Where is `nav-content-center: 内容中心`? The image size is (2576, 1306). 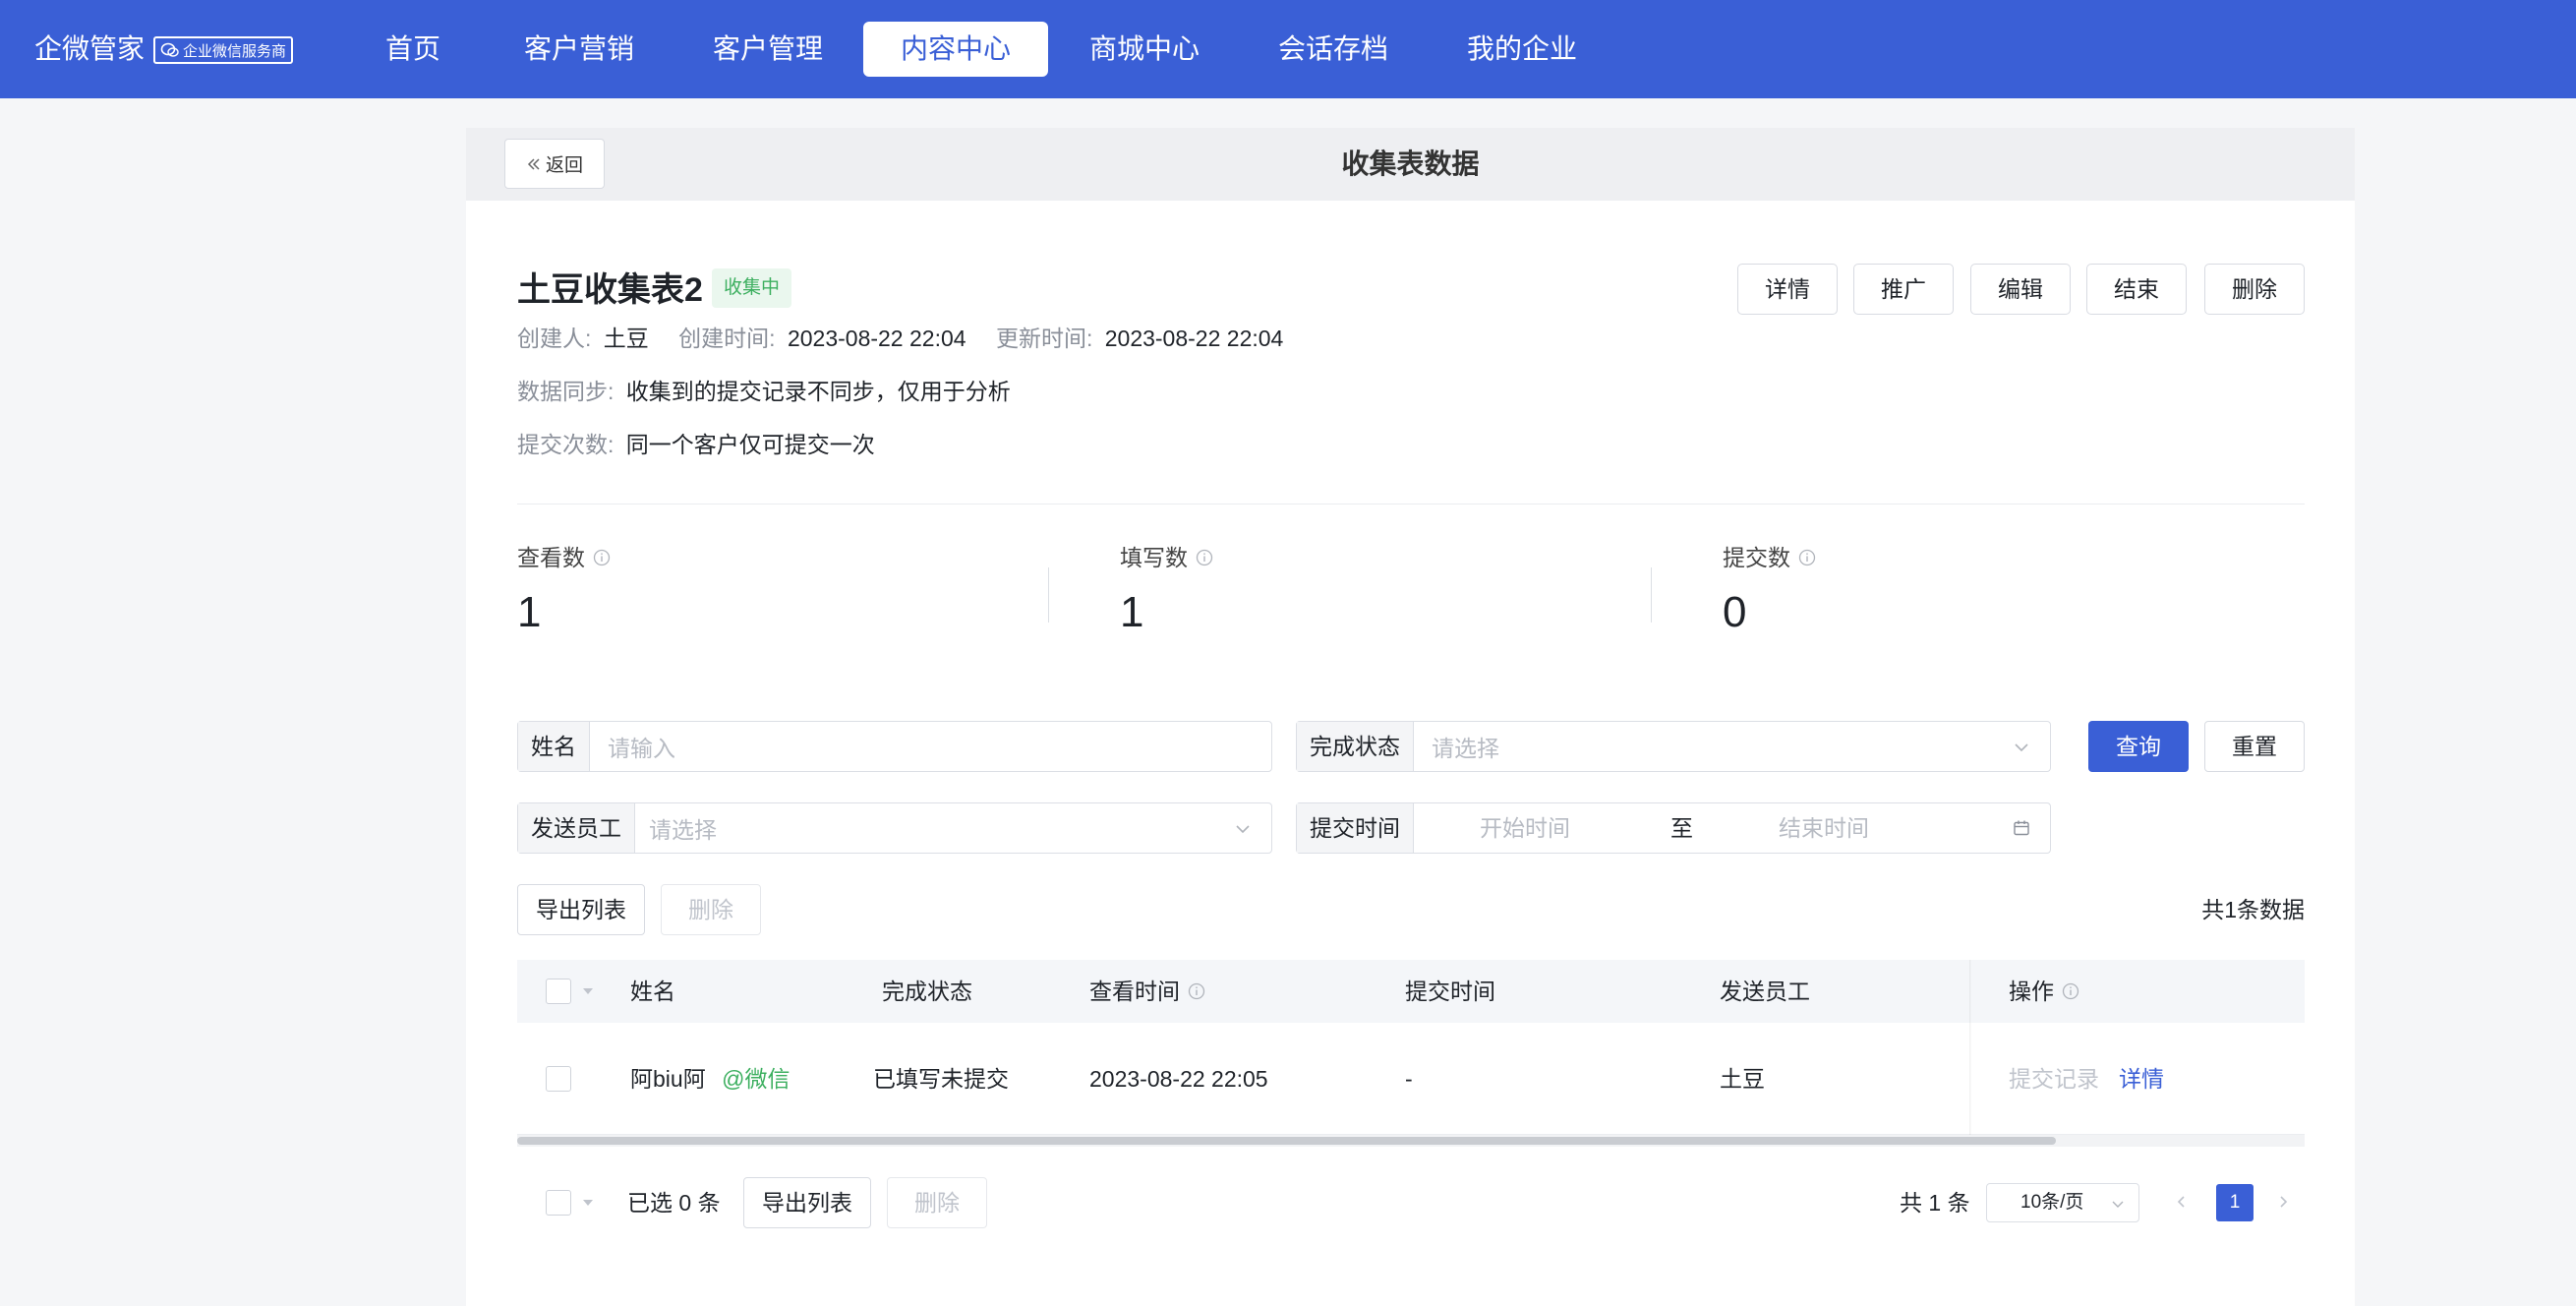 nav-content-center: 内容中心 is located at coordinates (956, 49).